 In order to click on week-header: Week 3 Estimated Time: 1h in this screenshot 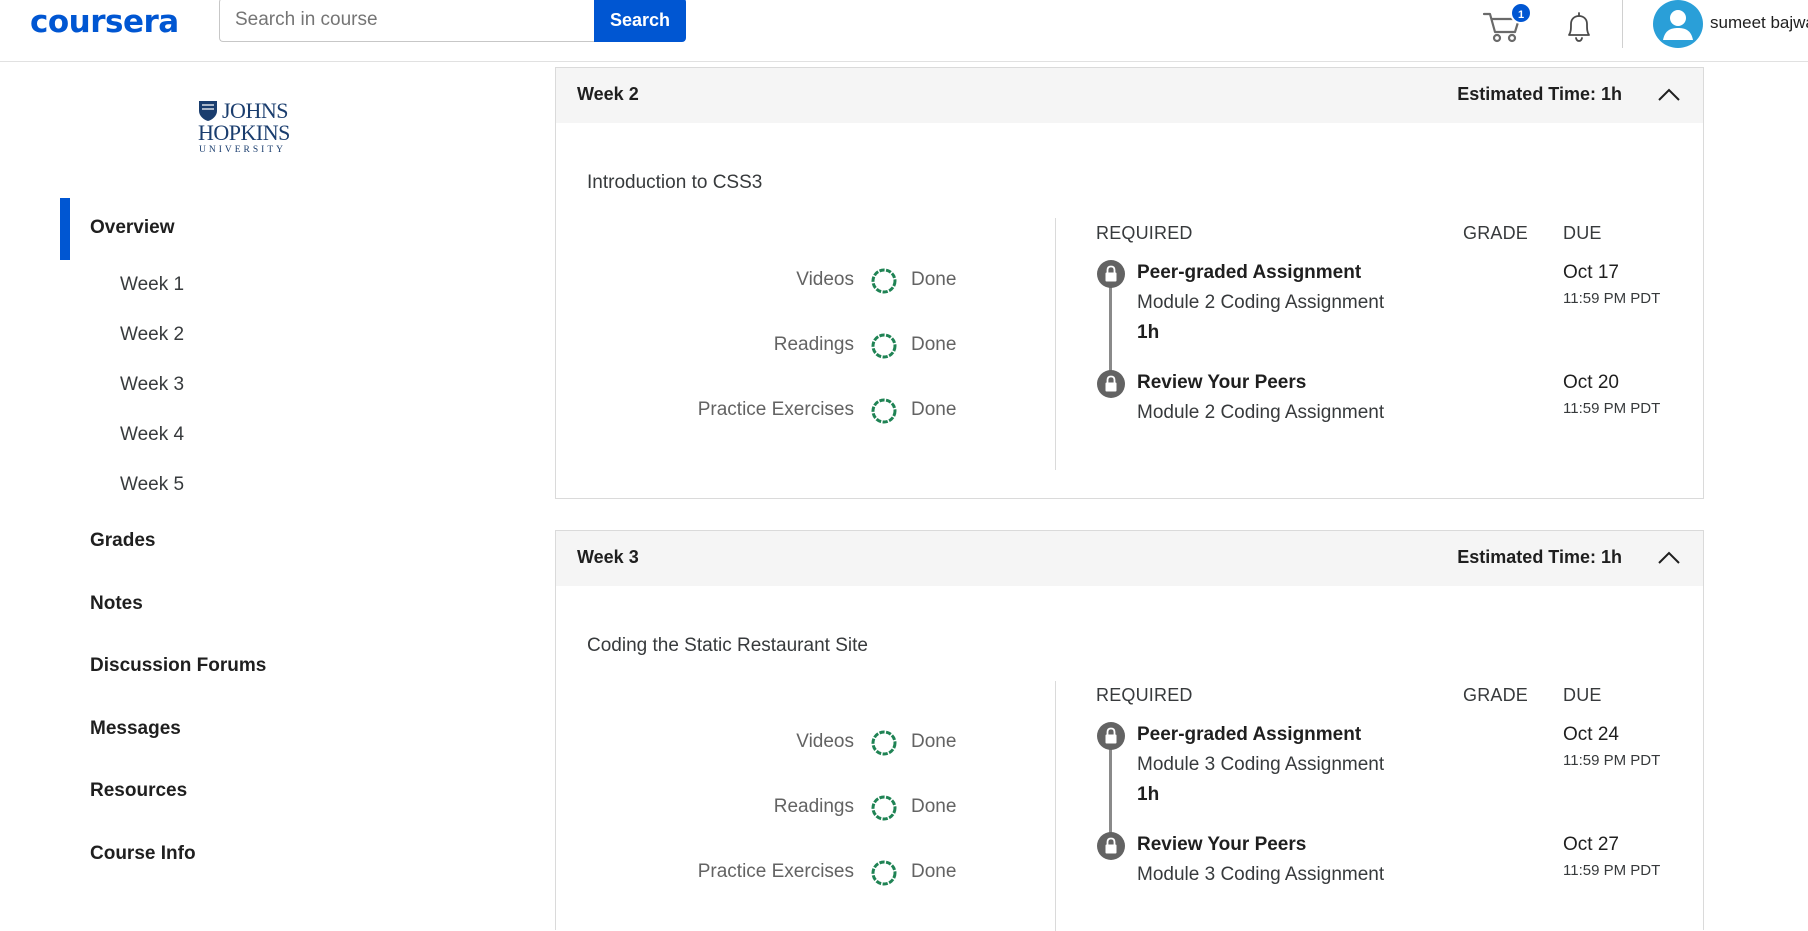, I will do `click(1129, 558)`.